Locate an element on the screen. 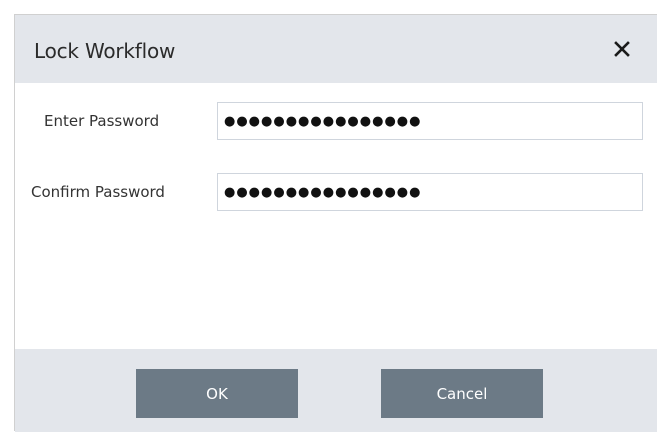 The image size is (657, 432). close-button is located at coordinates (622, 49).